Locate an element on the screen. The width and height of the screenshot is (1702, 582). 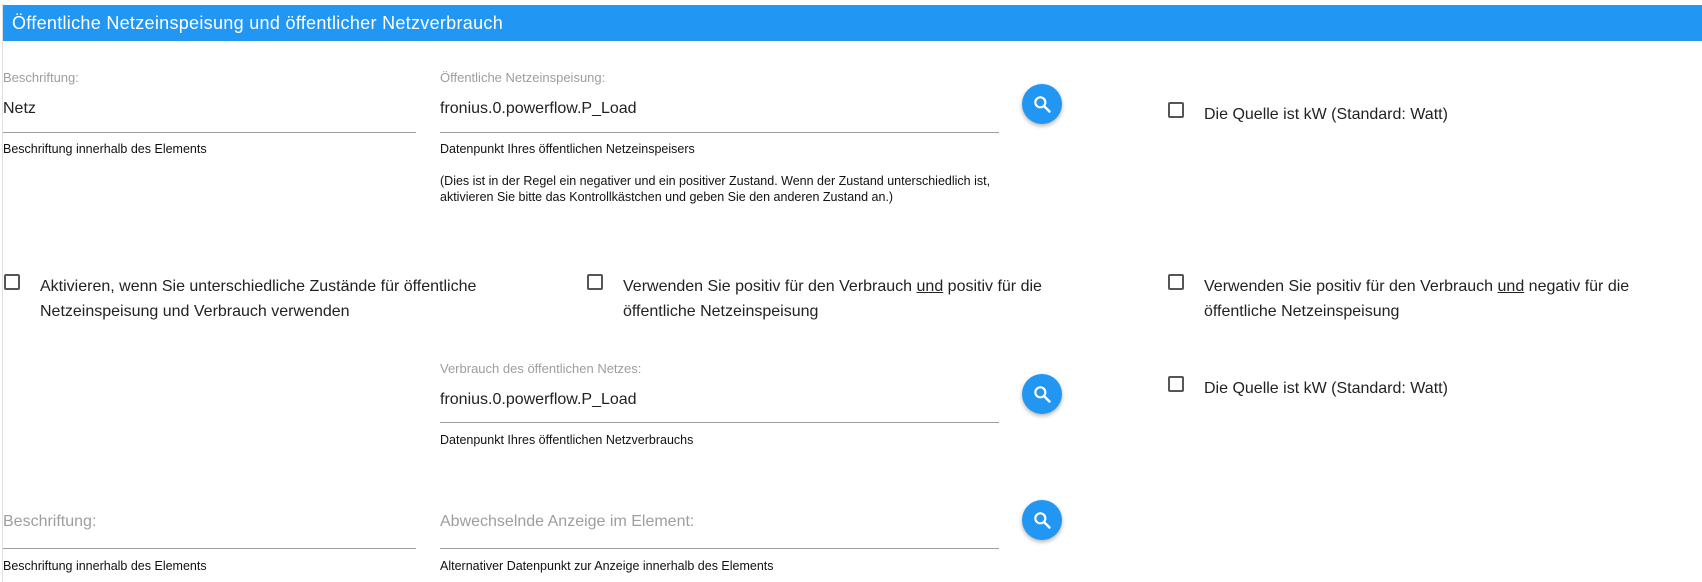
alternate-search-button is located at coordinates (1042, 520).